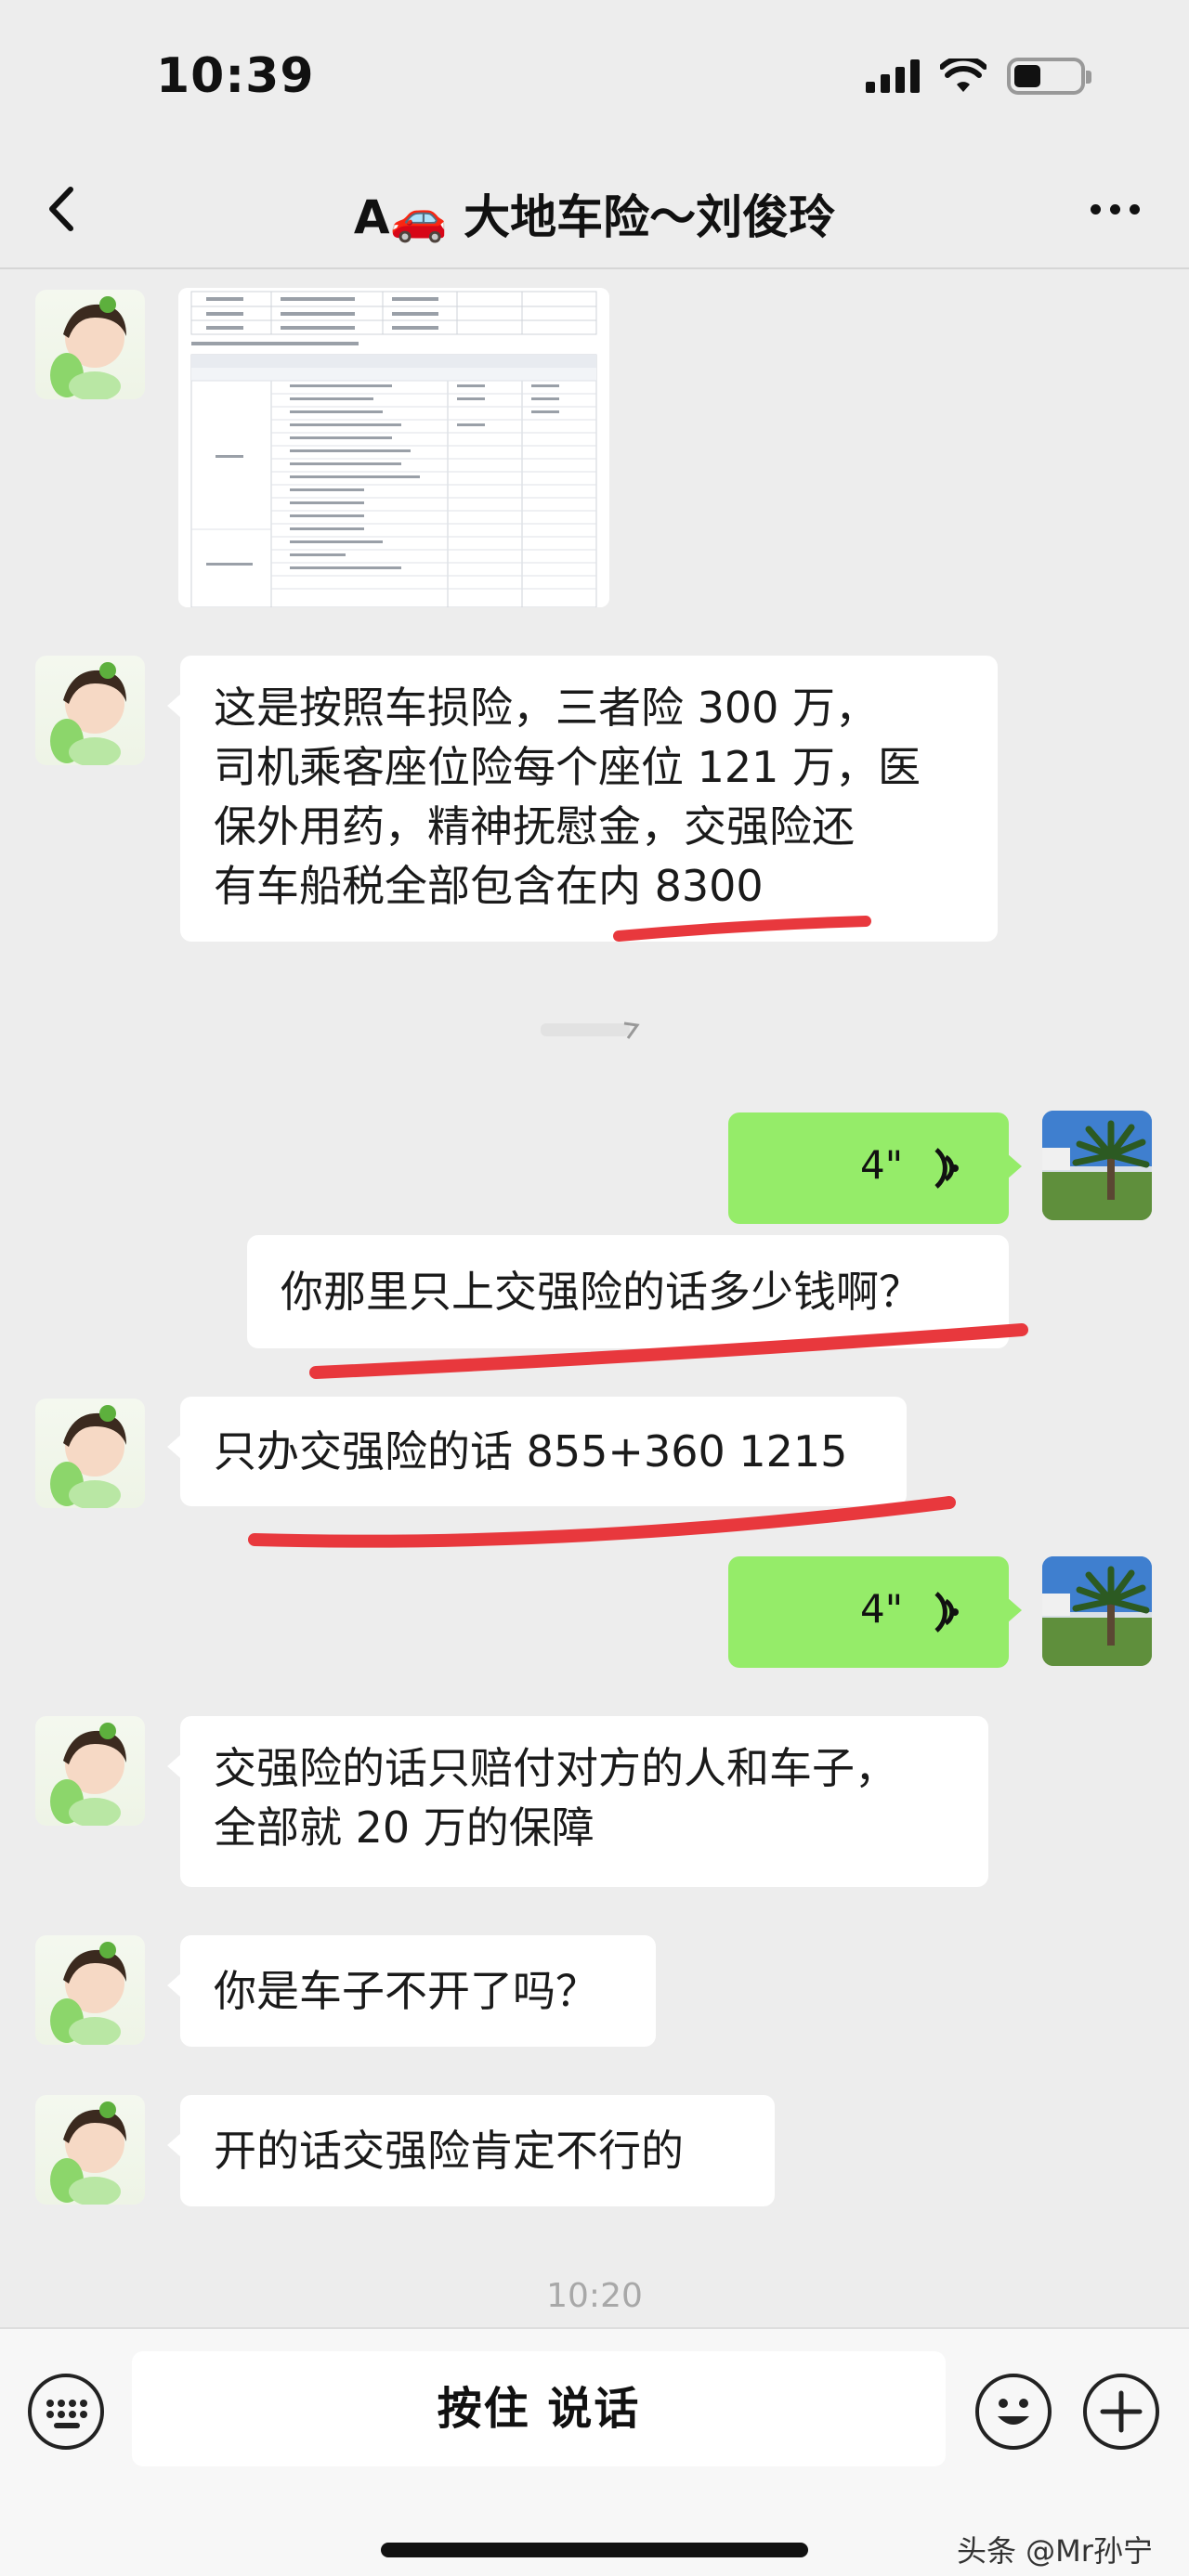 The image size is (1189, 2576). I want to click on blurred-mark, so click(590, 1030).